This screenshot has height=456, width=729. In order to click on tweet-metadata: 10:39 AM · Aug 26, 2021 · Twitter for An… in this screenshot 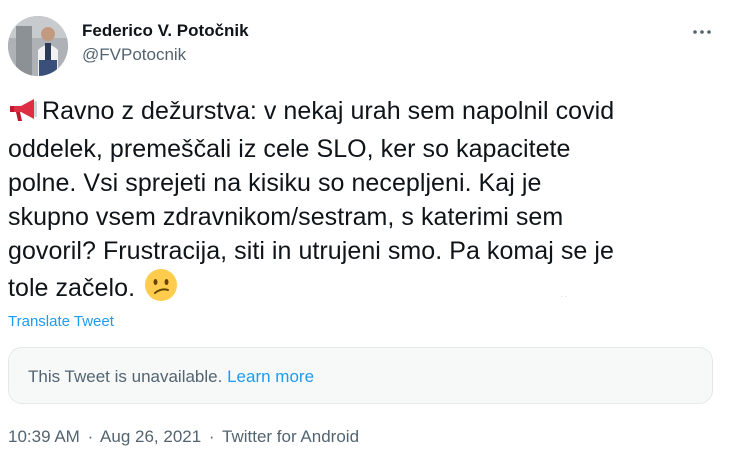, I will do `click(183, 437)`.